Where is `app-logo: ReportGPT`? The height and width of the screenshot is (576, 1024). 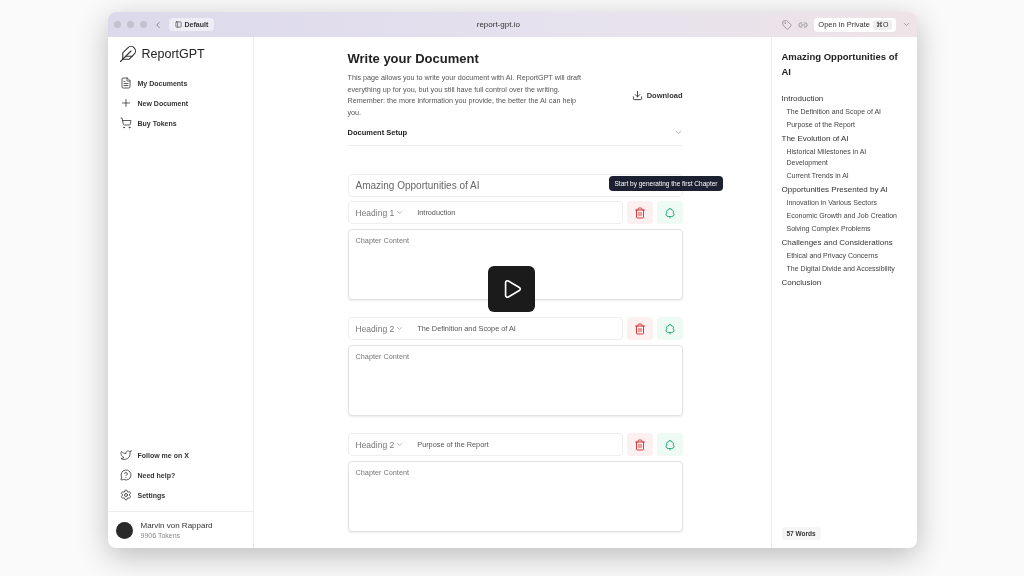
app-logo: ReportGPT is located at coordinates (173, 54).